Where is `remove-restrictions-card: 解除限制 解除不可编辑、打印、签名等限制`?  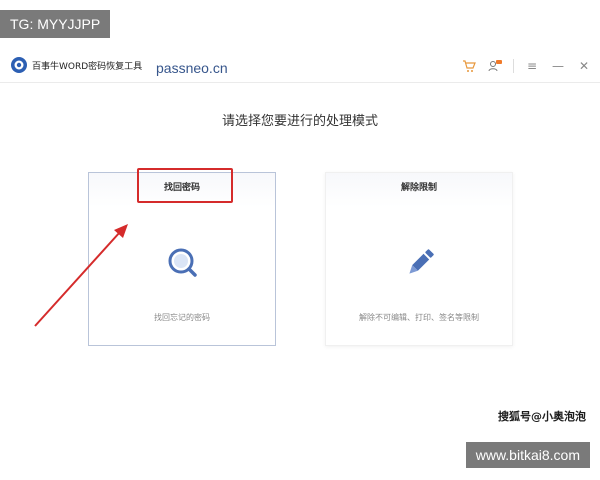 remove-restrictions-card: 解除限制 解除不可编辑、打印、签名等限制 is located at coordinates (419, 259).